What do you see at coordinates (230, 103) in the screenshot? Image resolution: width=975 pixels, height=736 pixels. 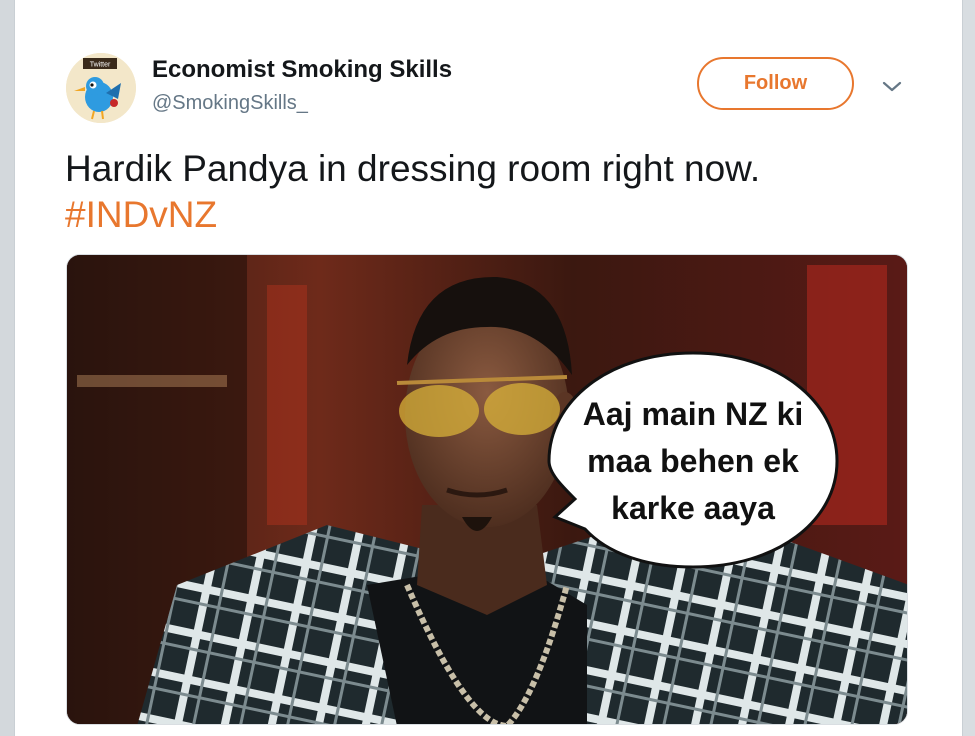 I see `screen-name: @SmokingSkills_` at bounding box center [230, 103].